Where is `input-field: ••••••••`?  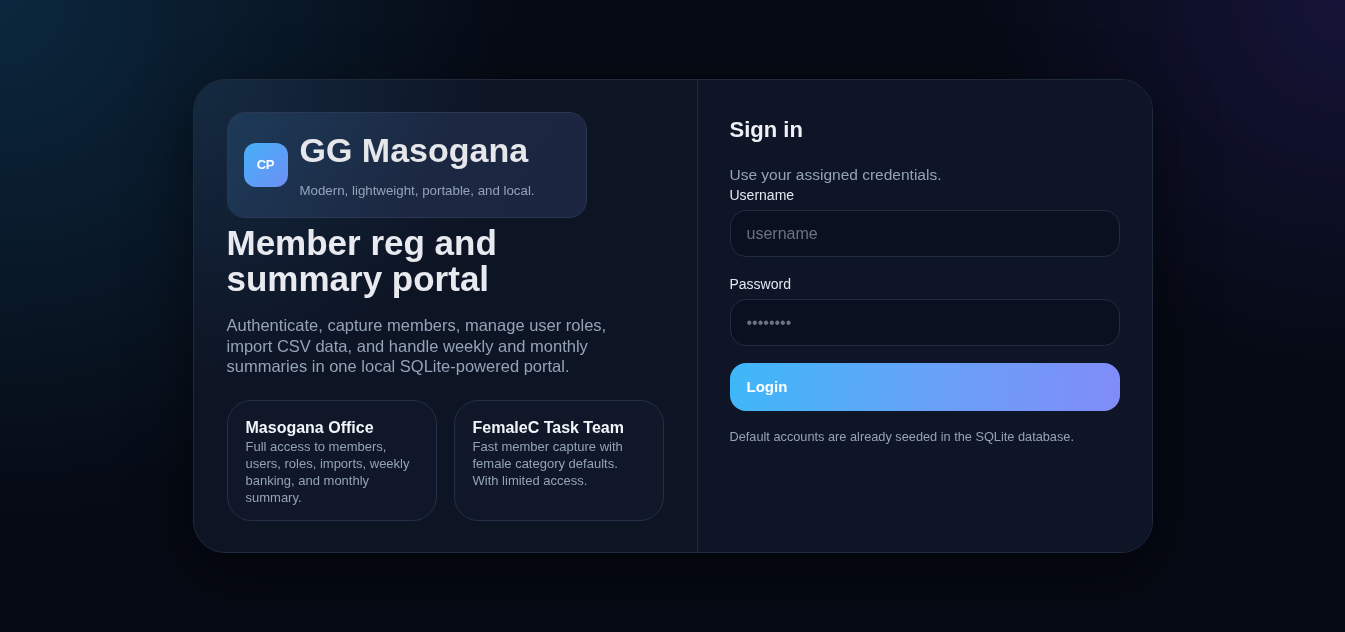 input-field: •••••••• is located at coordinates (924, 322).